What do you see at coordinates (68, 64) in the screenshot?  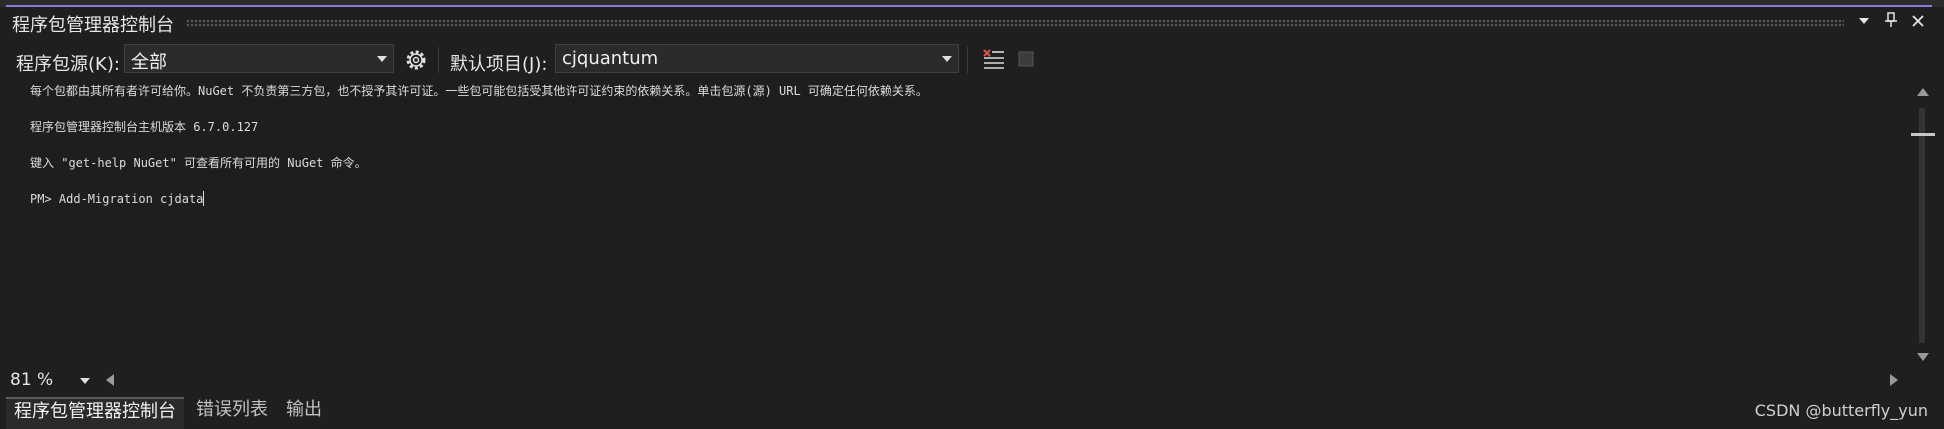 I see `package-source-label: 程序包源(K):` at bounding box center [68, 64].